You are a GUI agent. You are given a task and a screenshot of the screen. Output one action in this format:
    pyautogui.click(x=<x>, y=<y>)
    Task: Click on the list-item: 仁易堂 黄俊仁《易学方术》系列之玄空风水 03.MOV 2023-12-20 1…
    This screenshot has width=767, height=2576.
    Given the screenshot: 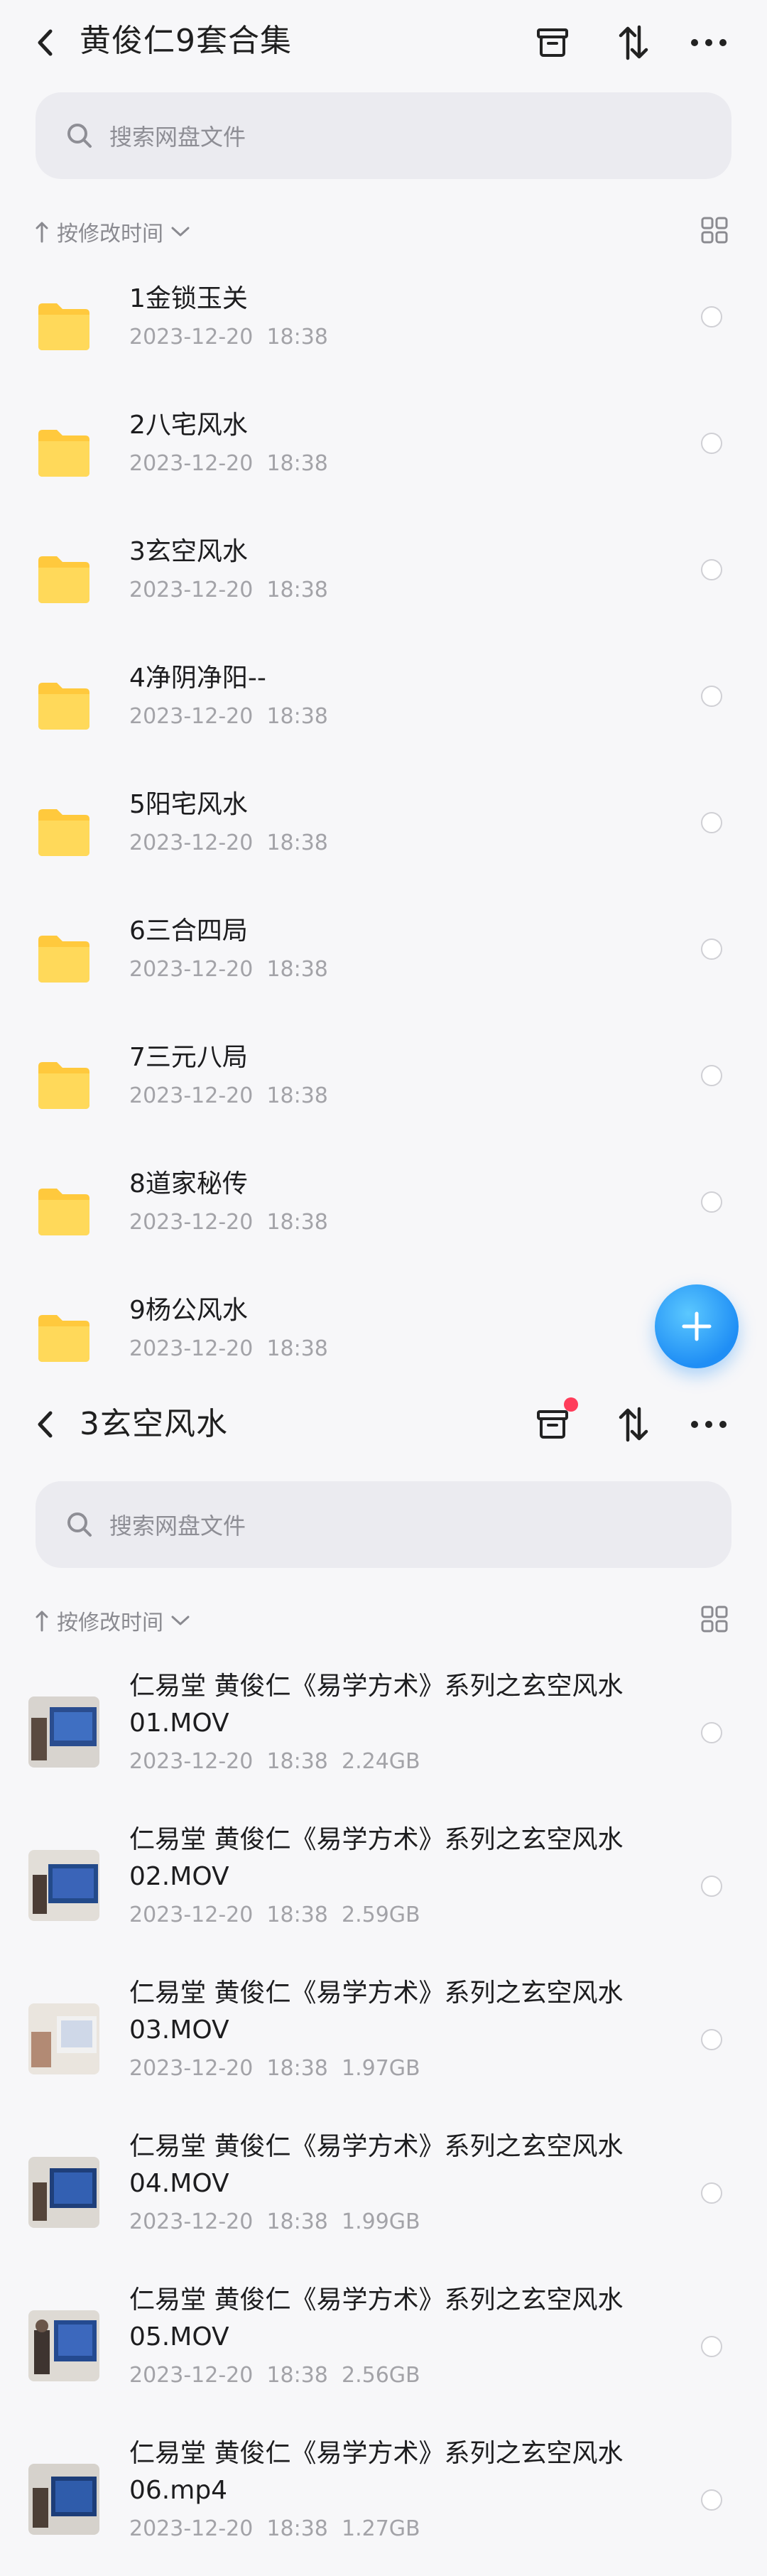 What is the action you would take?
    pyautogui.click(x=383, y=2039)
    